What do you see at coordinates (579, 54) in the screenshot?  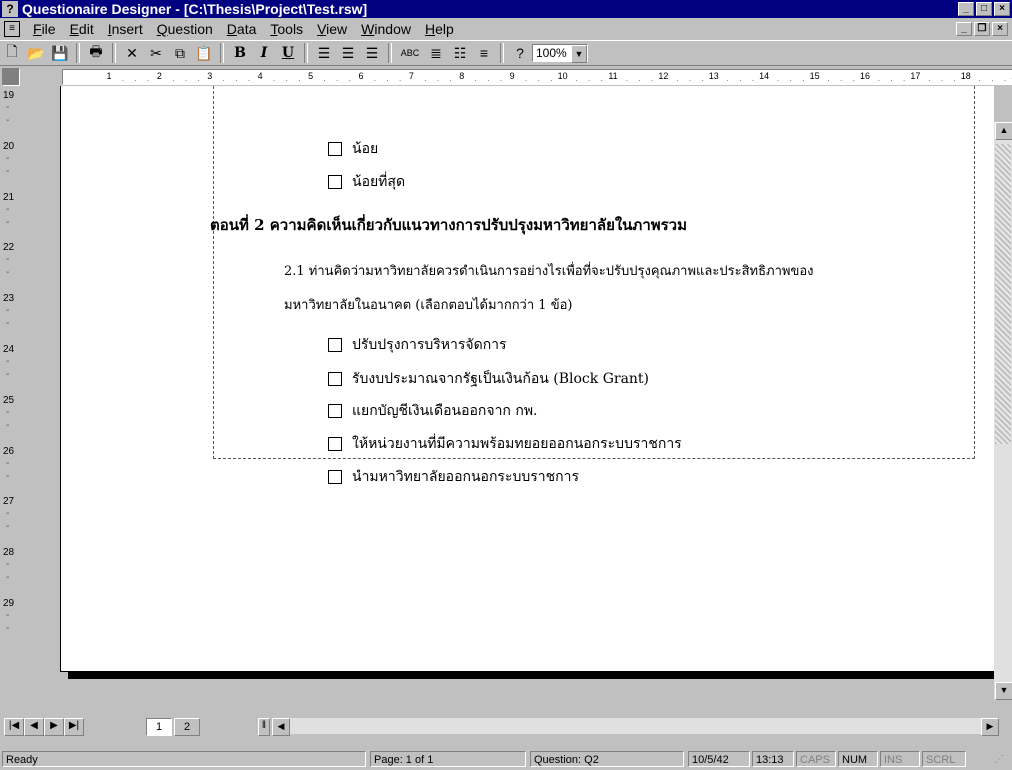 I see `chevron-down-icon: ▼` at bounding box center [579, 54].